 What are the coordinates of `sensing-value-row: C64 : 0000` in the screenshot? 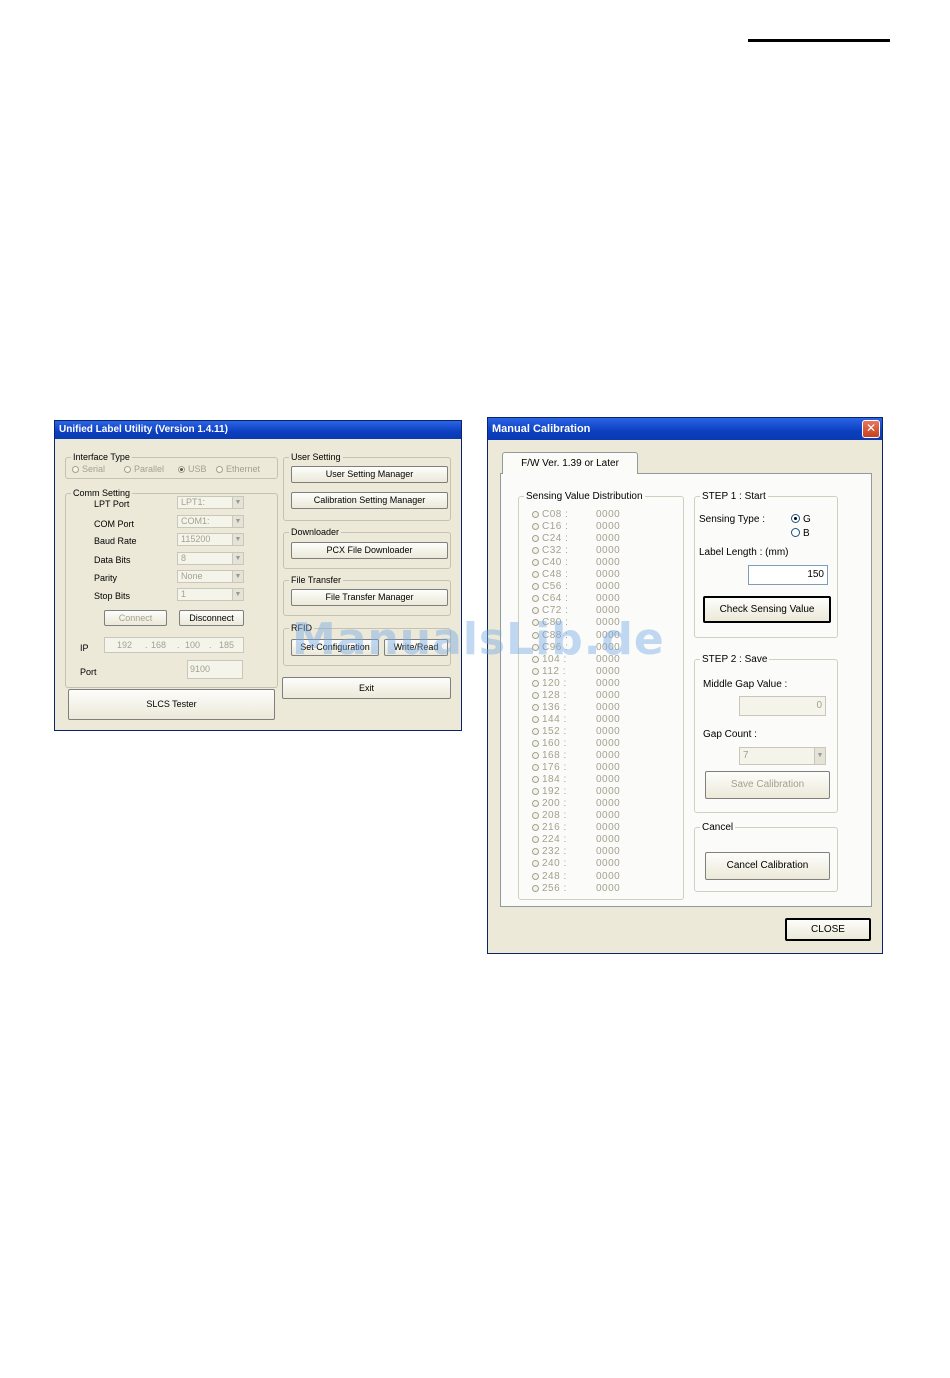 It's located at (576, 599).